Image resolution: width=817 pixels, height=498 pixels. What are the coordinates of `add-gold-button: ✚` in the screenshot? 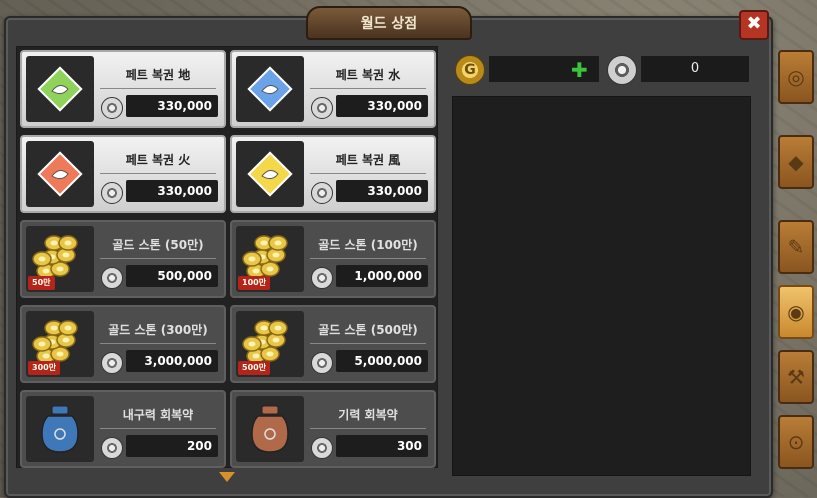 It's located at (579, 70).